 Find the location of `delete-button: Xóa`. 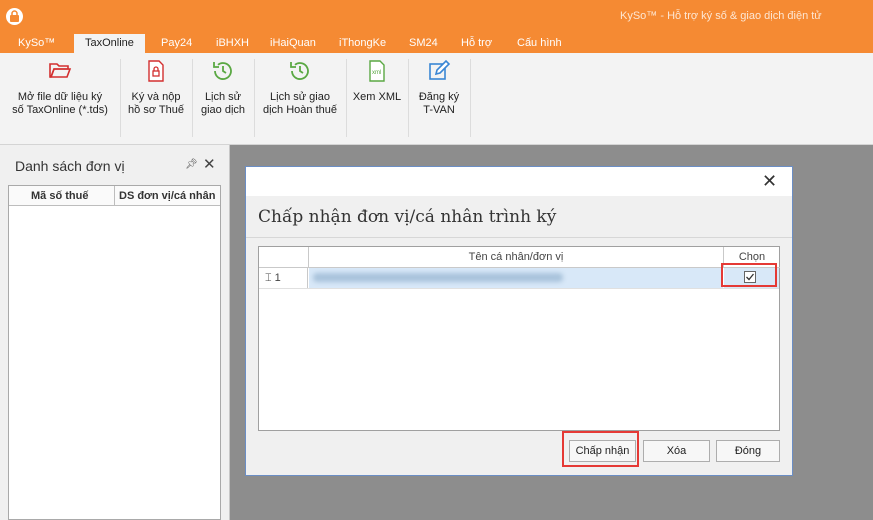

delete-button: Xóa is located at coordinates (676, 451).